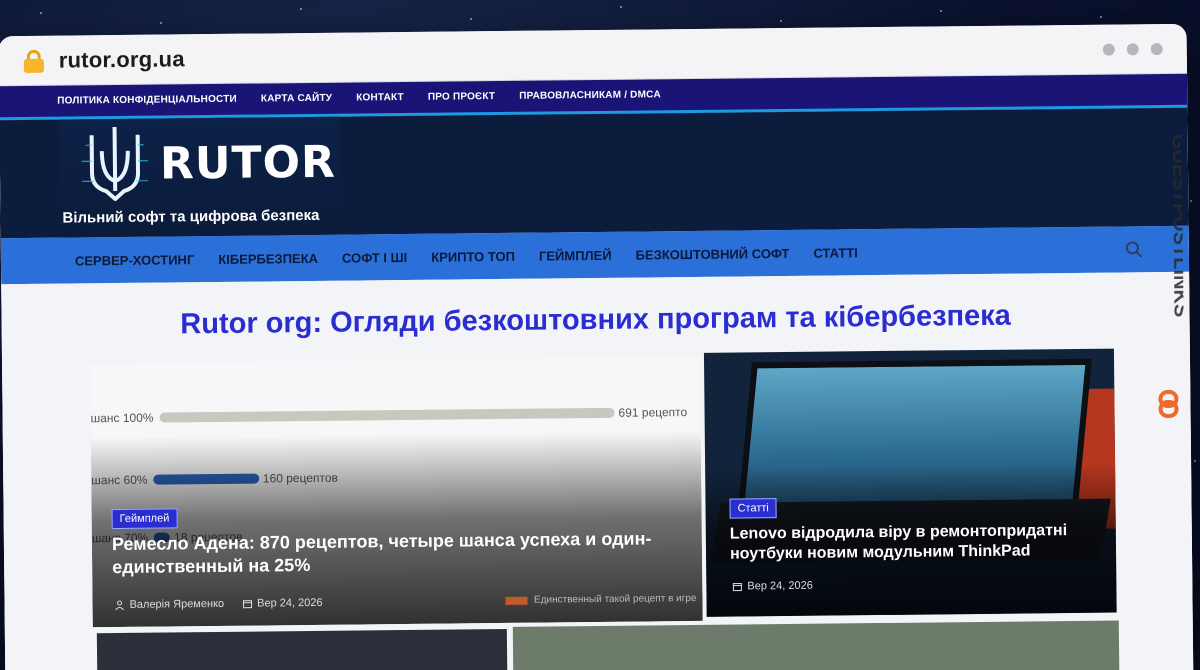 The image size is (1200, 670). What do you see at coordinates (34, 61) in the screenshot?
I see `lock-icon` at bounding box center [34, 61].